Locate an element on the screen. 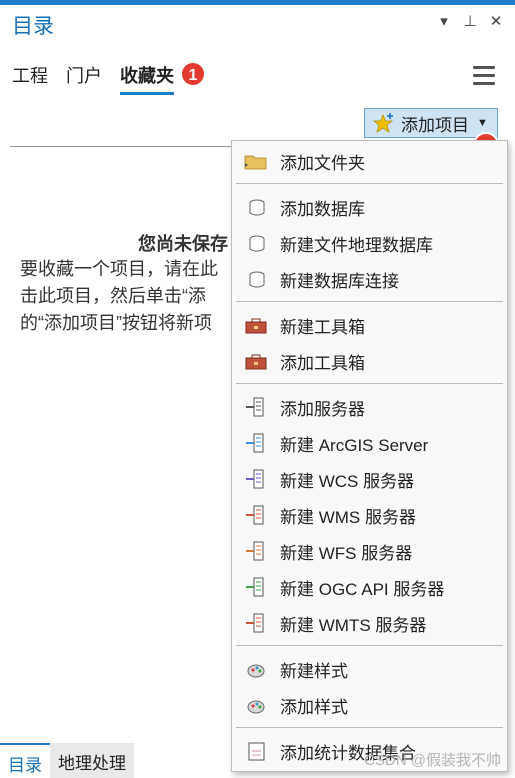 This screenshot has height=778, width=515. catalog-tabs: 工程 门户 收藏夹 is located at coordinates (93, 78).